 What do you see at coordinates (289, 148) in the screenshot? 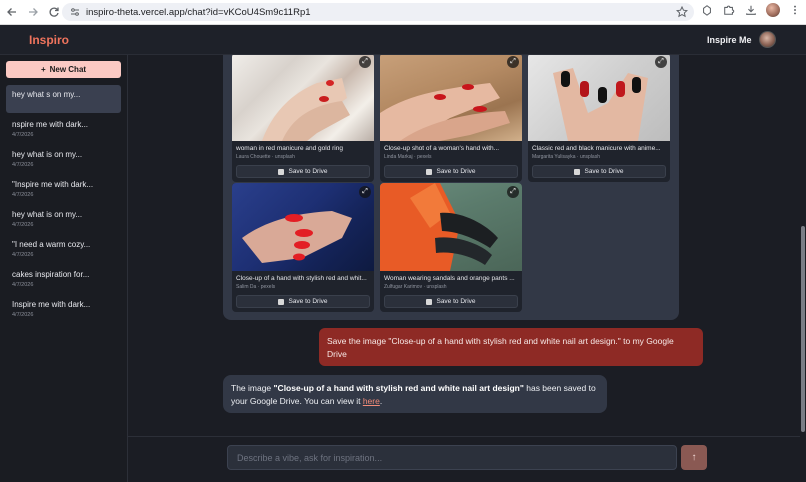
I see `image-caption: woman in red manicure and gold ring` at bounding box center [289, 148].